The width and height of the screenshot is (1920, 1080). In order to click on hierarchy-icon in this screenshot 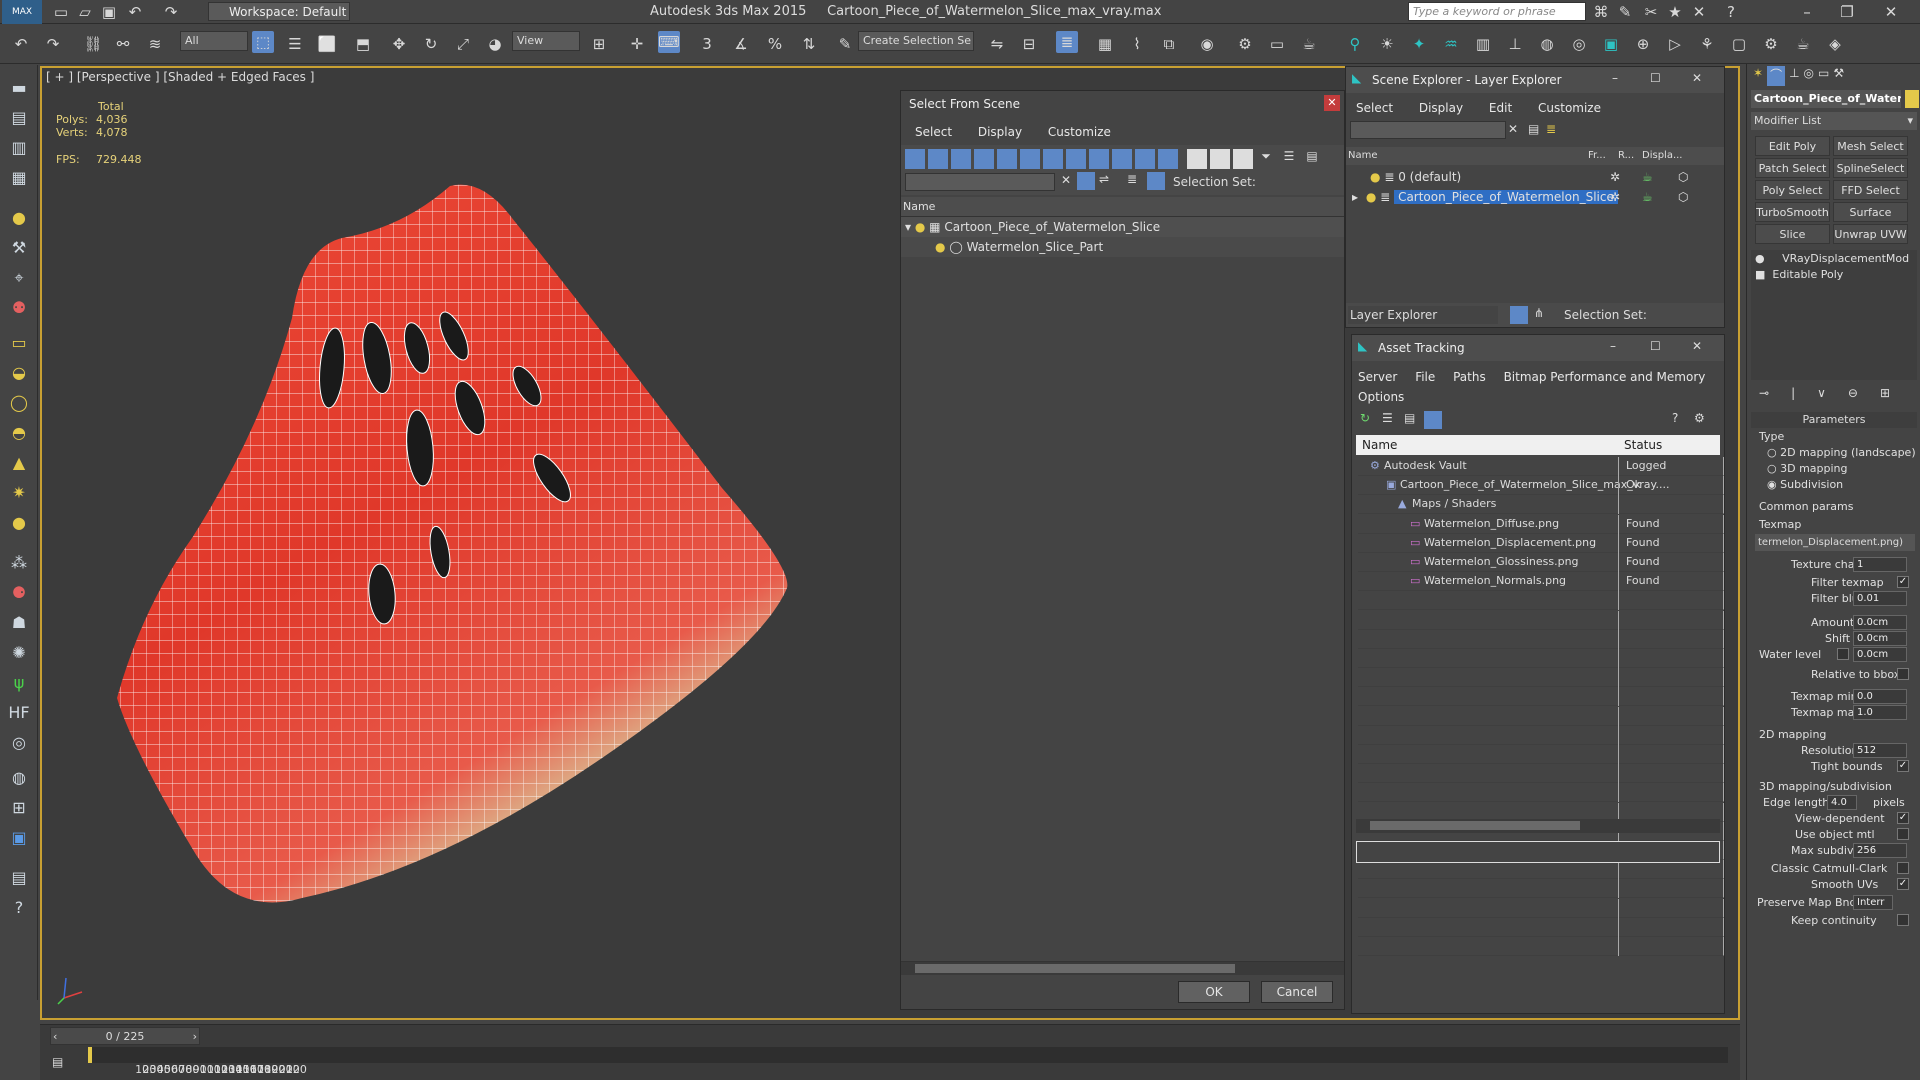, I will do `click(1156, 181)`.